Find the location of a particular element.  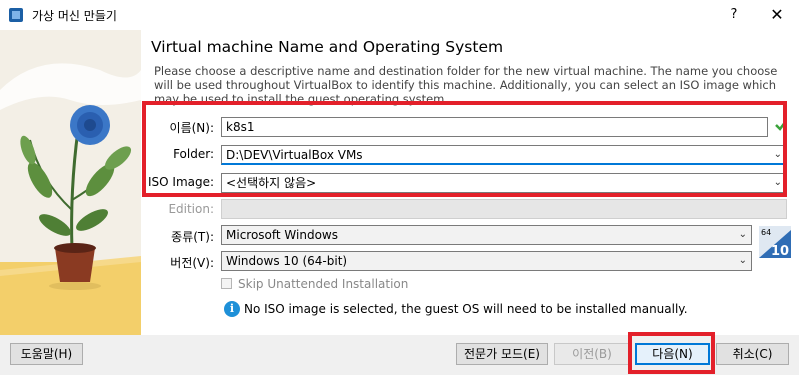

expert-mode-button: 전문가 모드(E) is located at coordinates (502, 354).